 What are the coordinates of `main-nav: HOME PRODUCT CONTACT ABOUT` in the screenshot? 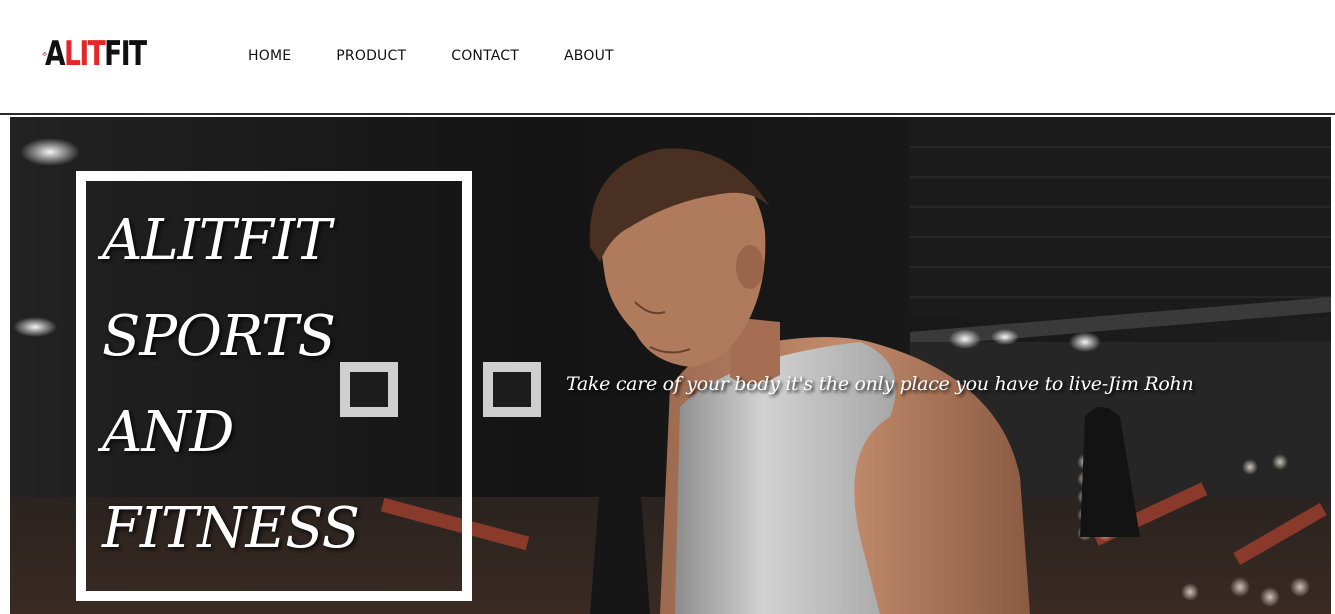 It's located at (453, 56).